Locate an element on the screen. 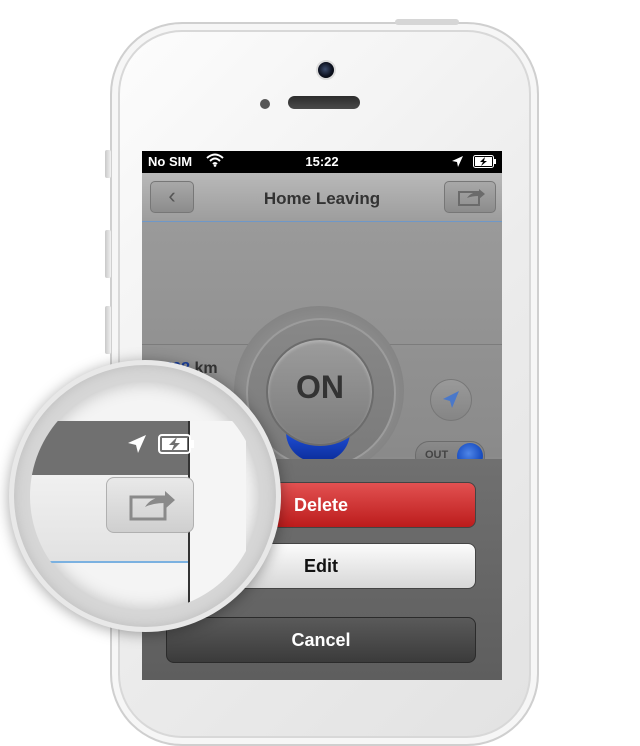 The image size is (640, 746). power-button is located at coordinates (427, 22).